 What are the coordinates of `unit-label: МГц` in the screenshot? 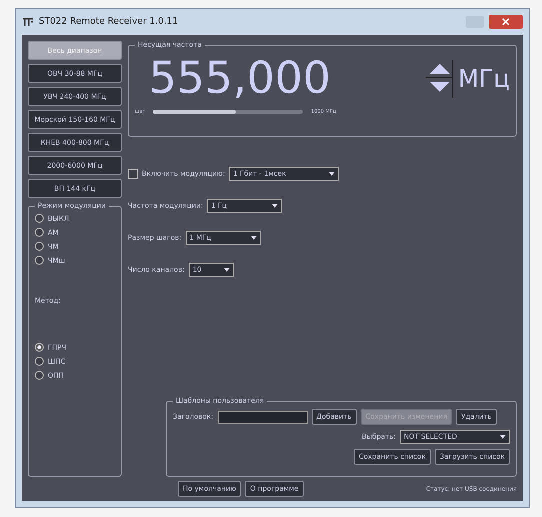 It's located at (484, 78).